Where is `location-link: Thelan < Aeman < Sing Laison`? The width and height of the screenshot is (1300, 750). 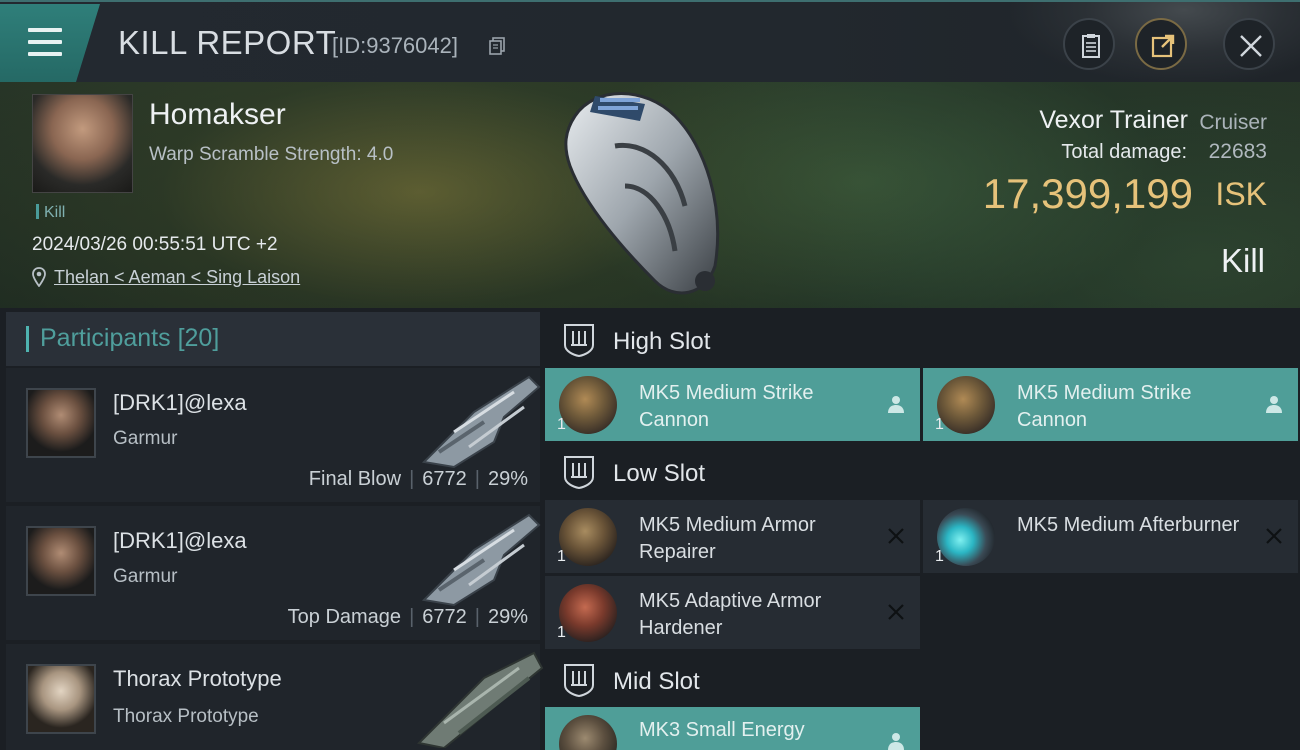
location-link: Thelan < Aeman < Sing Laison is located at coordinates (177, 277).